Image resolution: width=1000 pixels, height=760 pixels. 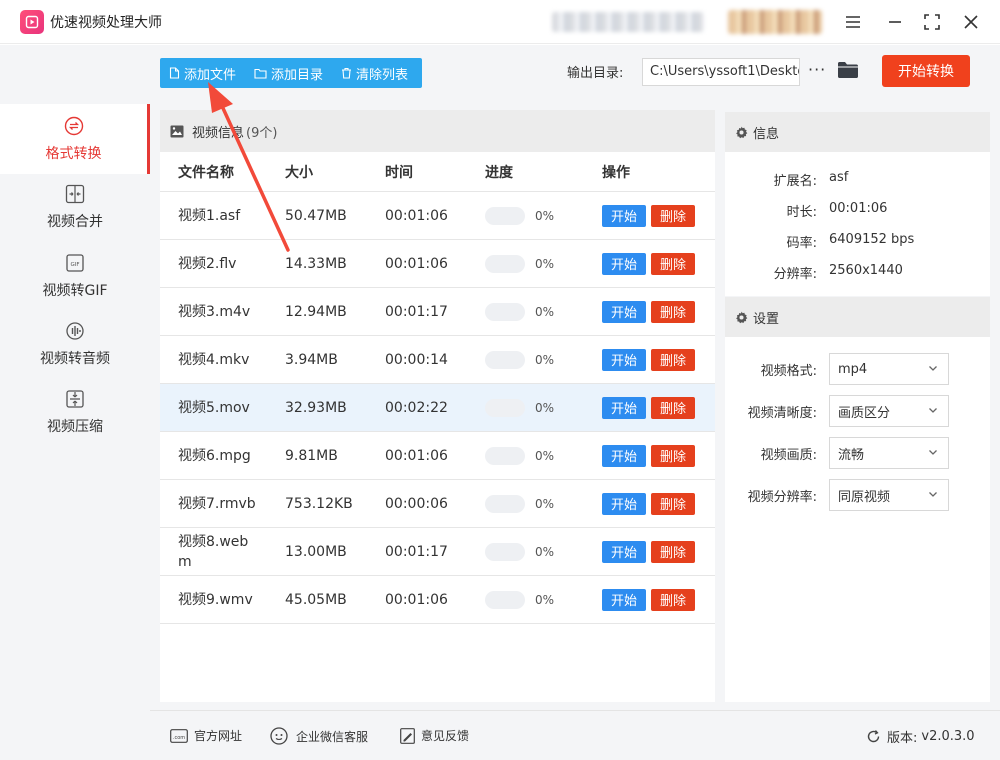 What do you see at coordinates (213, 551) in the screenshot?
I see `file-name: 视频8.webm` at bounding box center [213, 551].